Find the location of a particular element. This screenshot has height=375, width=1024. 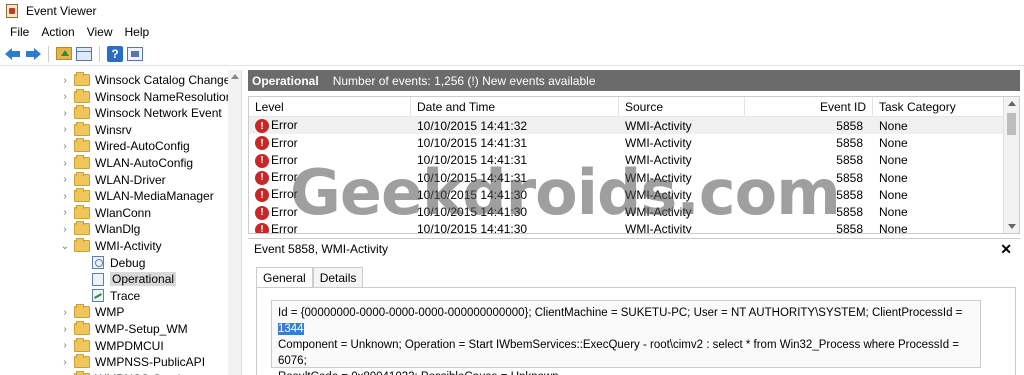

column-source: Source is located at coordinates (682, 106).